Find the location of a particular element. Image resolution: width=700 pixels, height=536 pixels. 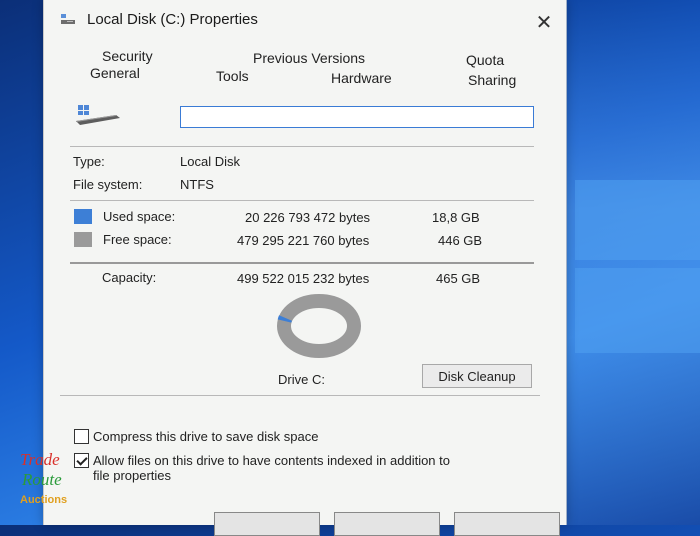

watermark-line3: Auctions is located at coordinates (43, 500).